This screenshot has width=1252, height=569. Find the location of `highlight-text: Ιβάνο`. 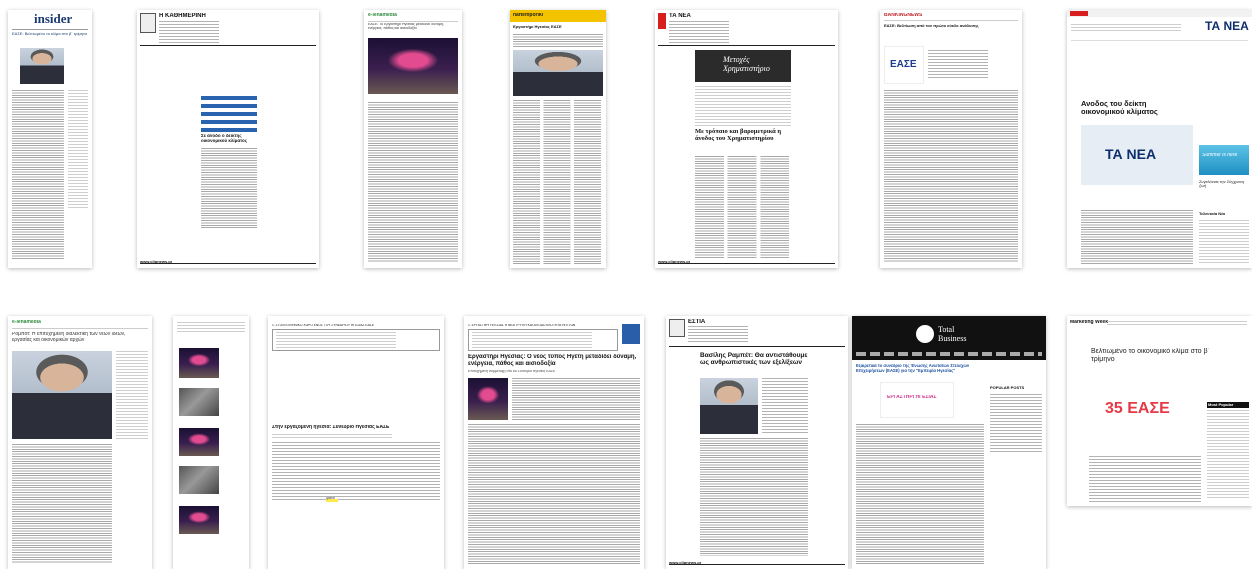

highlight-text: Ιβάνο is located at coordinates (330, 498).